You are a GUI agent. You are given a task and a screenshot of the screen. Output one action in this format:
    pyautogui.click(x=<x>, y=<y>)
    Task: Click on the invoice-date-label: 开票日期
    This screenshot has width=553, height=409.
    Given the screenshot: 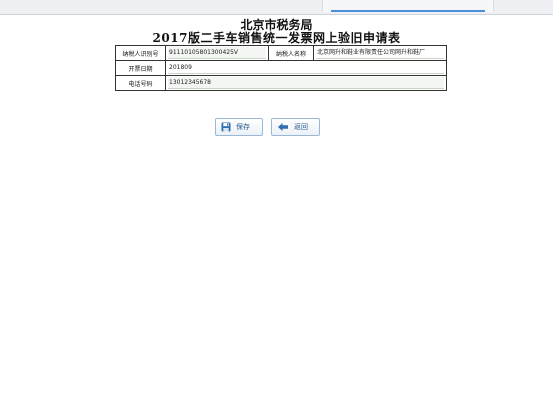 What is the action you would take?
    pyautogui.click(x=140, y=68)
    